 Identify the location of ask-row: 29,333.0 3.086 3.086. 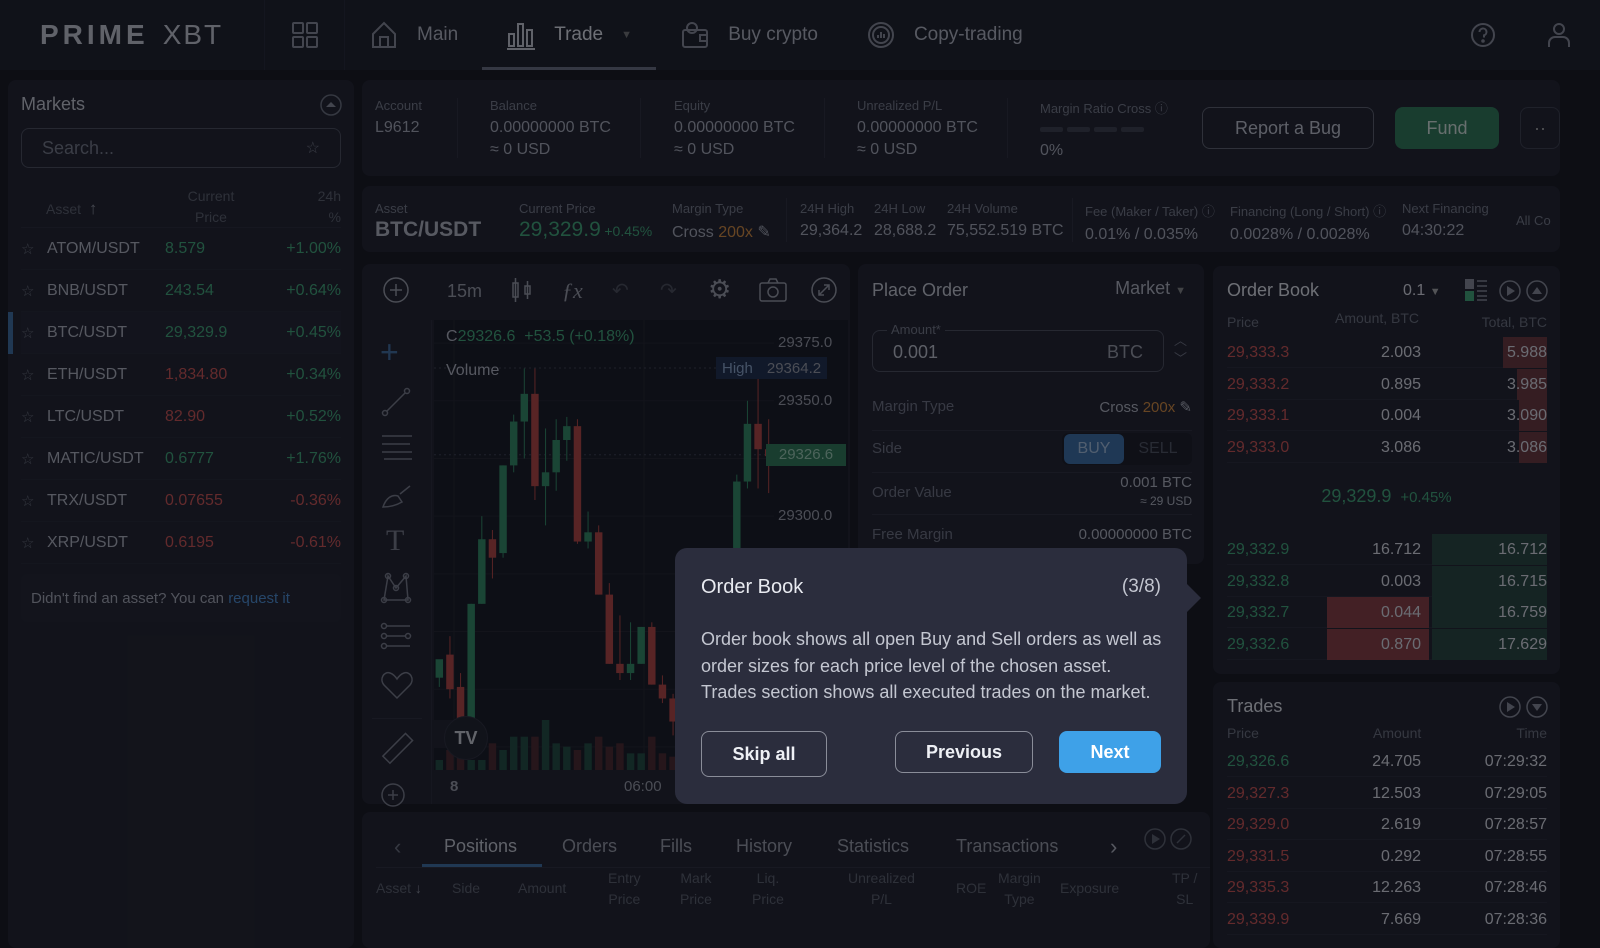
(1387, 447).